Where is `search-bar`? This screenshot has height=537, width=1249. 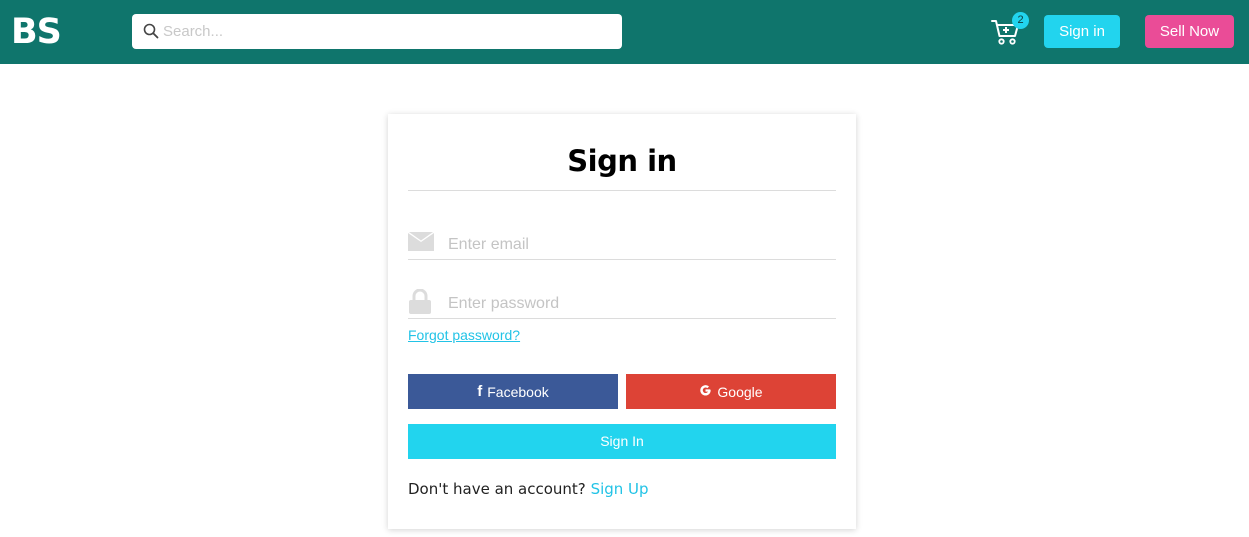 search-bar is located at coordinates (377, 31).